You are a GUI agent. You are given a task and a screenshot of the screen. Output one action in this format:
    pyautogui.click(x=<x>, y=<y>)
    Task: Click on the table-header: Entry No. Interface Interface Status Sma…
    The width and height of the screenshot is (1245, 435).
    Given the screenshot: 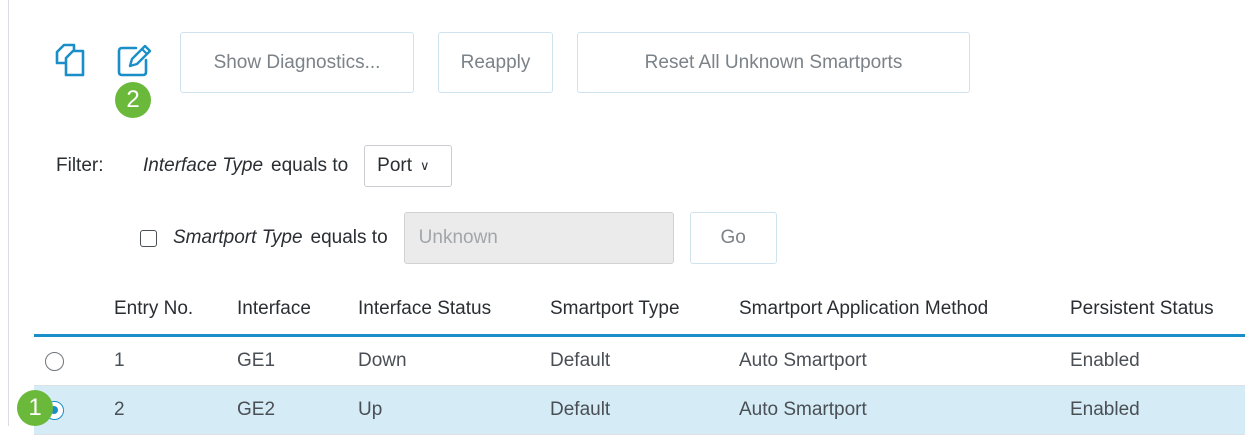 What is the action you would take?
    pyautogui.click(x=639, y=310)
    